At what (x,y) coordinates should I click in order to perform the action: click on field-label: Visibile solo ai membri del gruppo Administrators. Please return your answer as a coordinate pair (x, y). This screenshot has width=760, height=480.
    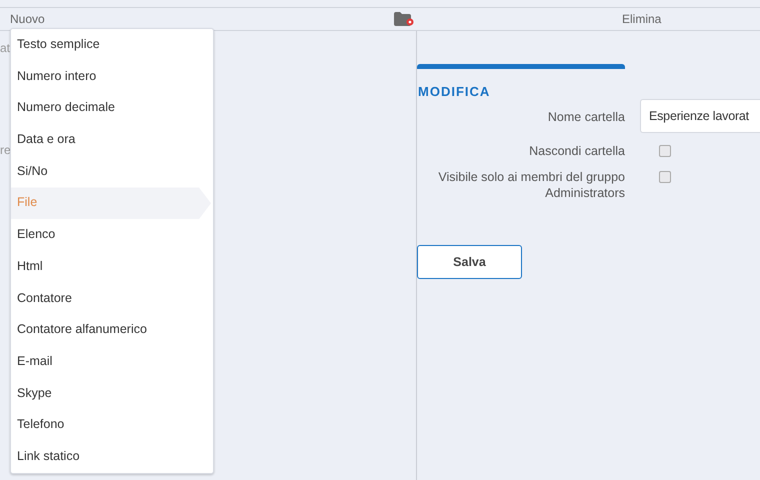
    Looking at the image, I should click on (531, 185).